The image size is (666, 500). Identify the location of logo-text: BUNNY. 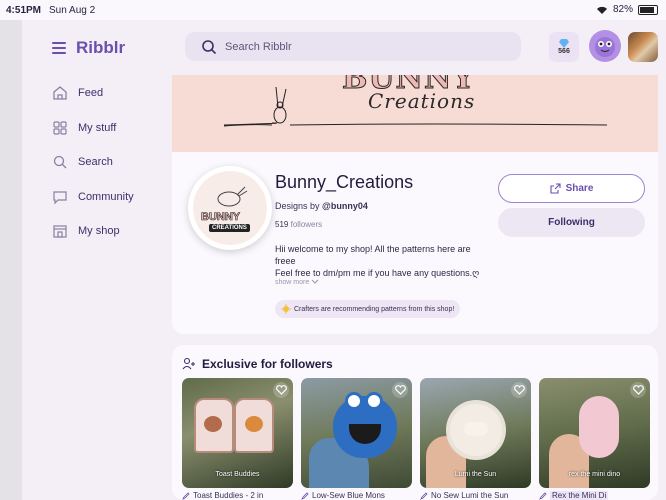
(221, 217).